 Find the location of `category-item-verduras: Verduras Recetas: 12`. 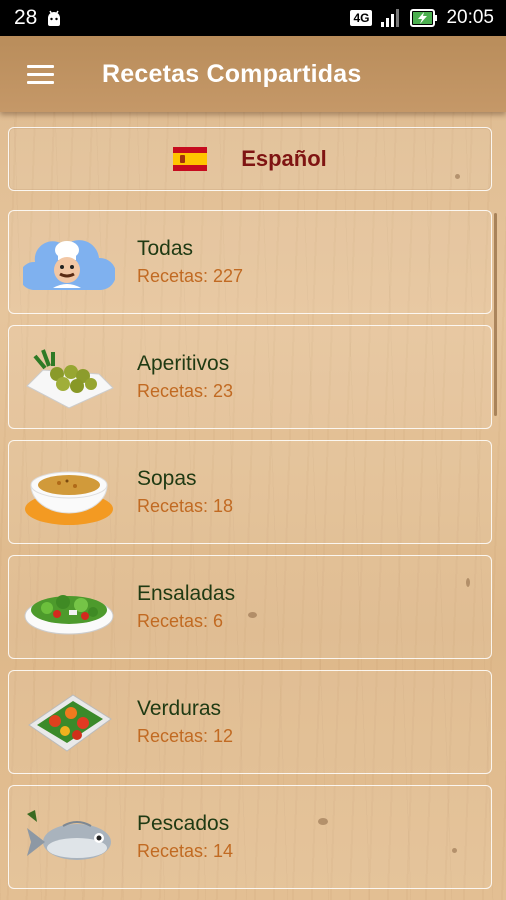

category-item-verduras: Verduras Recetas: 12 is located at coordinates (250, 722).